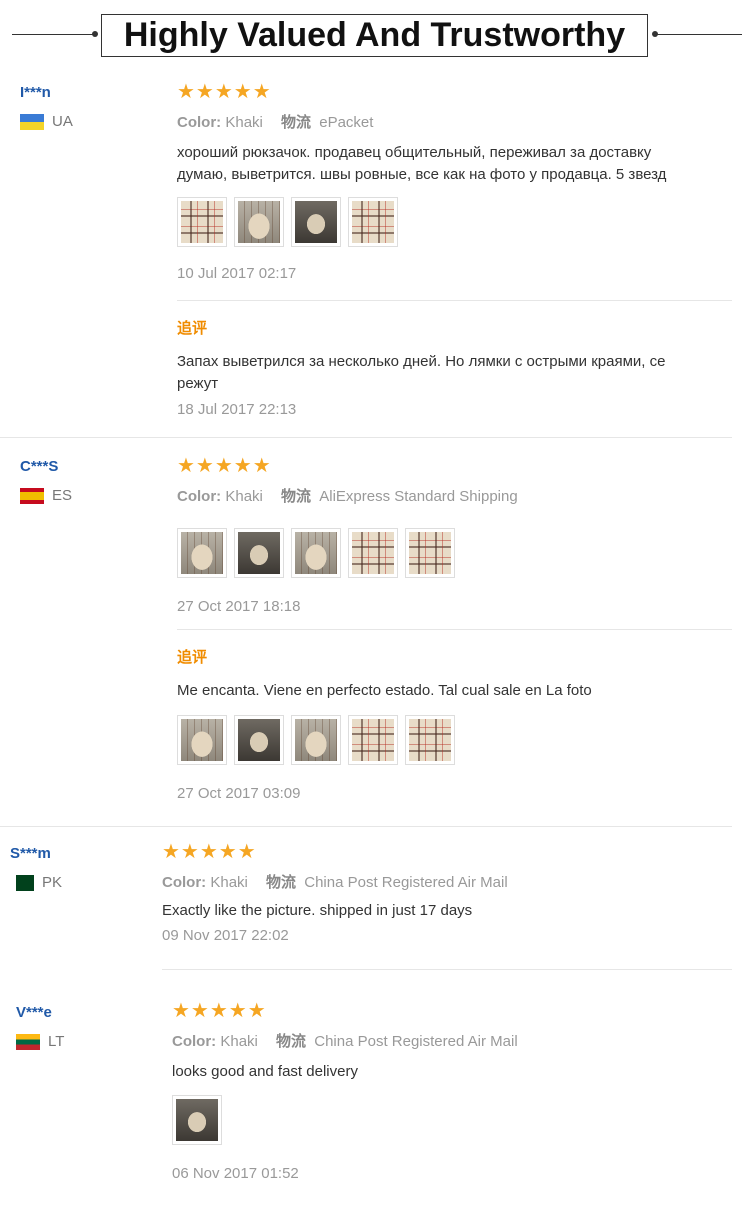 The width and height of the screenshot is (750, 1219). I want to click on flag-pk-icon, so click(22, 882).